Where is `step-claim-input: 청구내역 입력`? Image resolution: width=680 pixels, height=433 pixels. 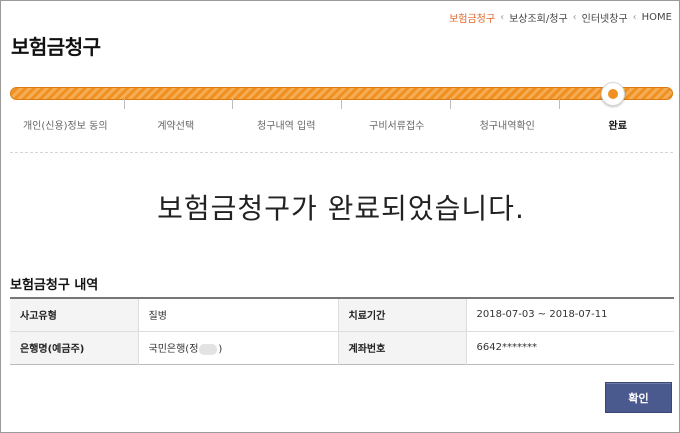
step-claim-input: 청구내역 입력 is located at coordinates (286, 126).